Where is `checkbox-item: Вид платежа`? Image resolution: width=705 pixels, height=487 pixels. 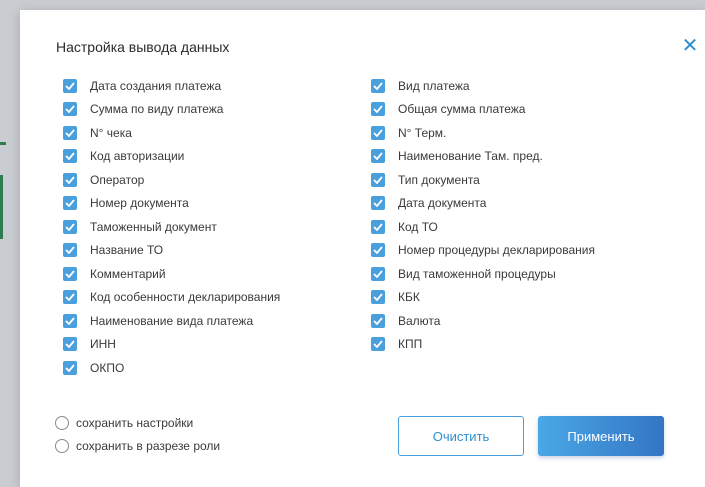 checkbox-item: Вид платежа is located at coordinates (483, 86).